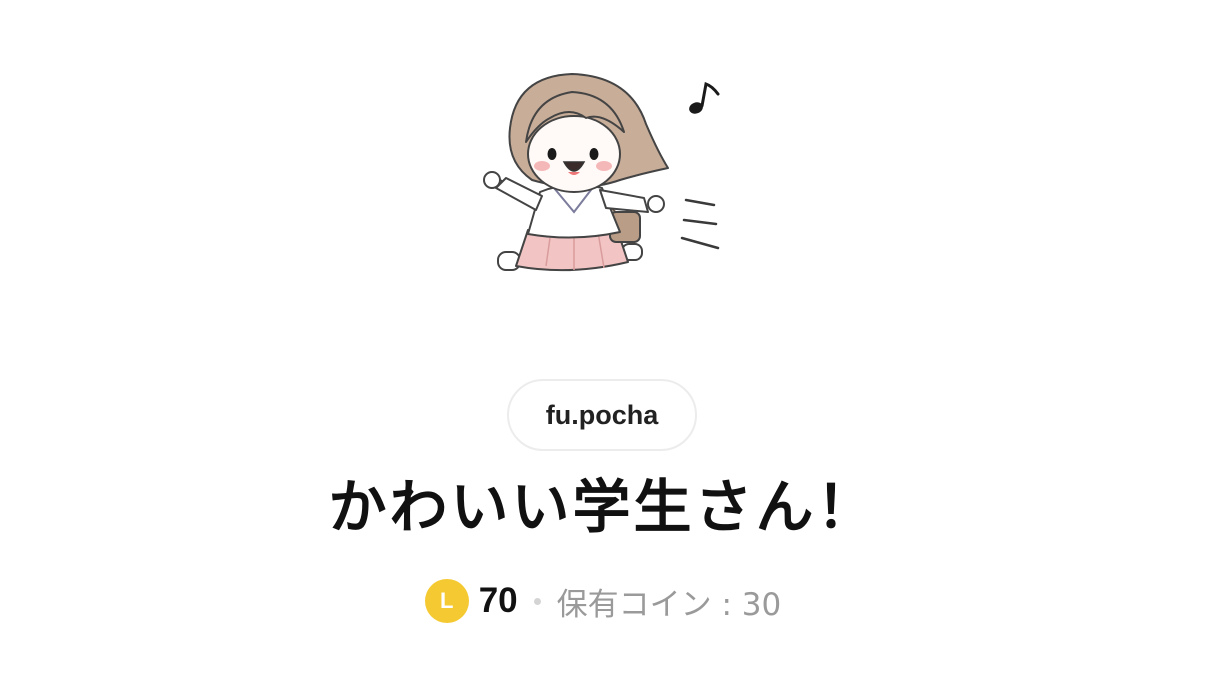 The height and width of the screenshot is (696, 1206). I want to click on price-row: L 70 保有コイン : 30, so click(603, 601).